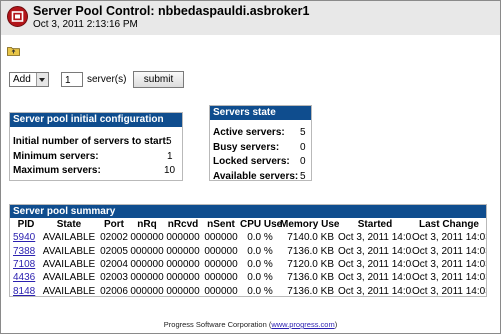 The image size is (501, 334). I want to click on col-header: Started, so click(375, 224).